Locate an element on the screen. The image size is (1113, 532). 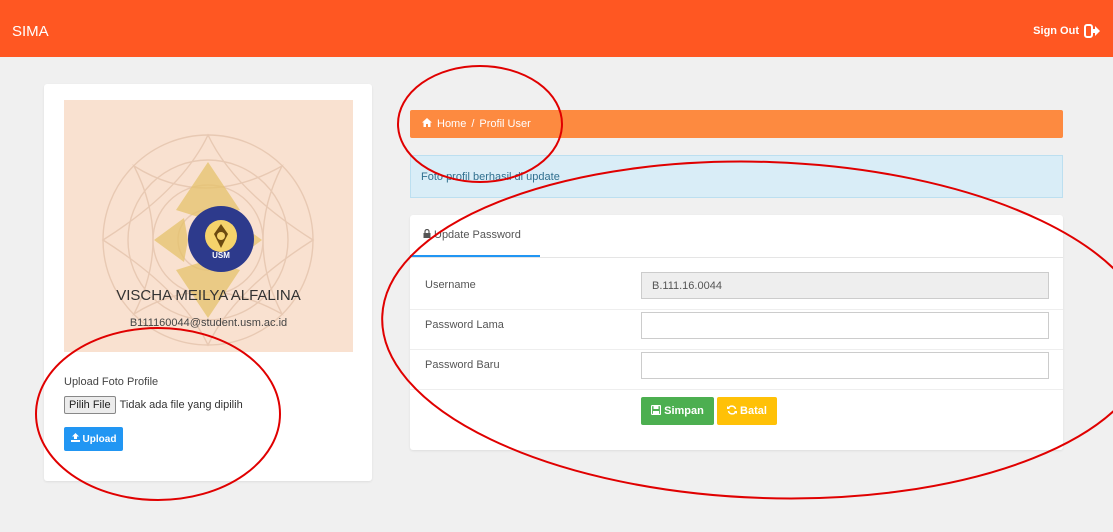
save-button-label: Simpan is located at coordinates (684, 411).